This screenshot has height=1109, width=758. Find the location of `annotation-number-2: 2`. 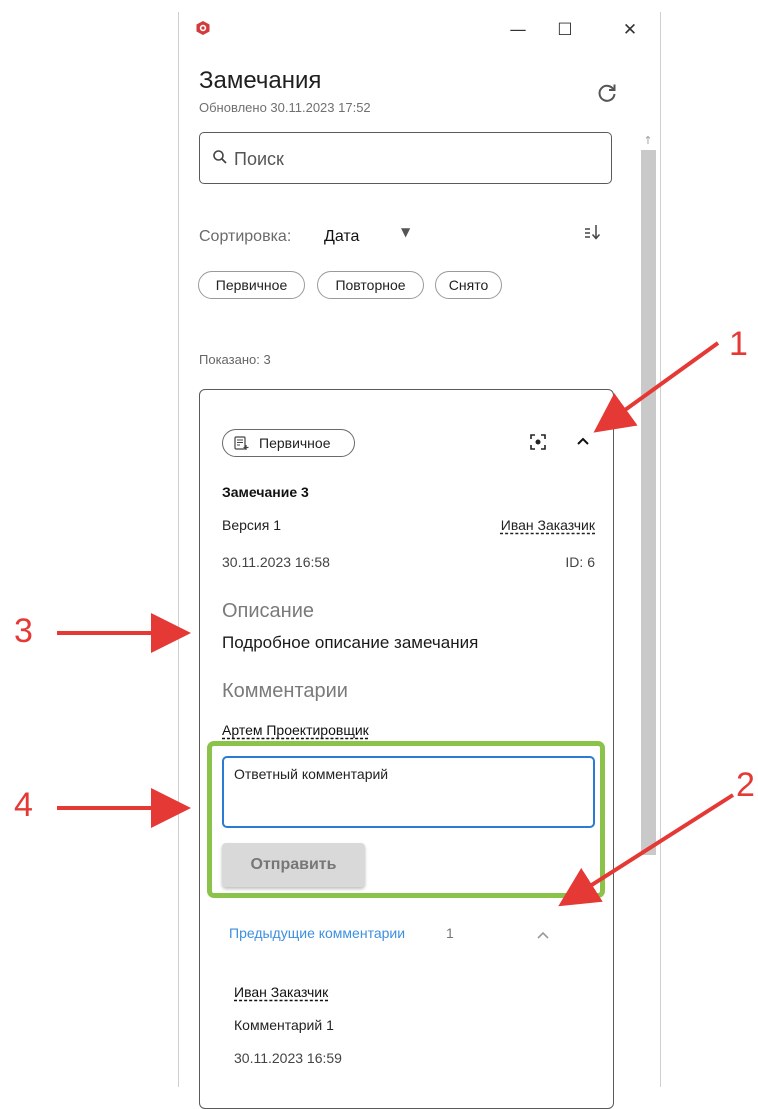

annotation-number-2: 2 is located at coordinates (745, 785).